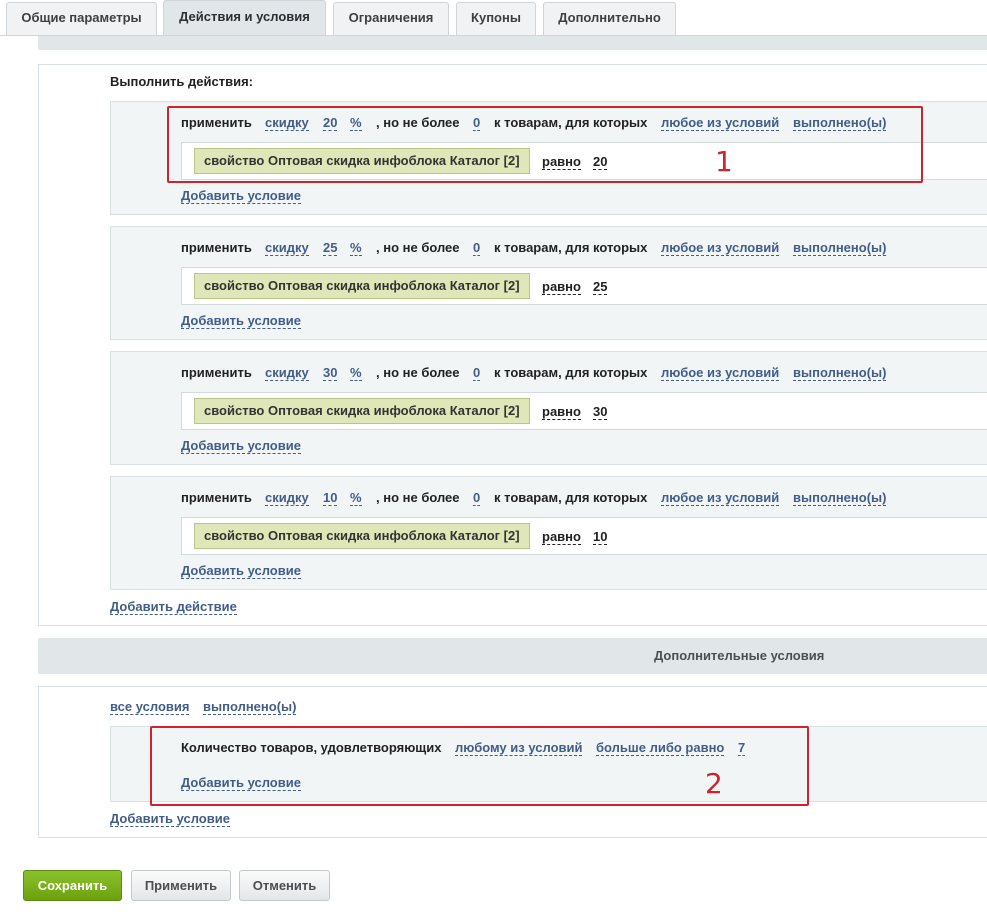 The width and height of the screenshot is (987, 915). Describe the element at coordinates (284, 885) in the screenshot. I see `cancel-button: Отменить` at that location.